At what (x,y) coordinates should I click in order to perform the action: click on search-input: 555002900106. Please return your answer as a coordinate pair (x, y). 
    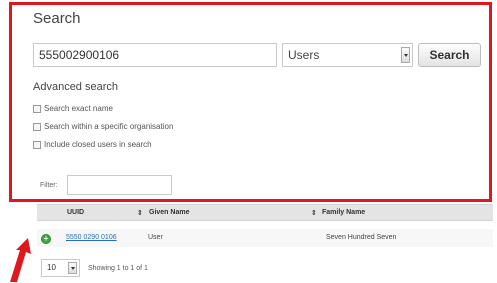
    Looking at the image, I should click on (155, 55).